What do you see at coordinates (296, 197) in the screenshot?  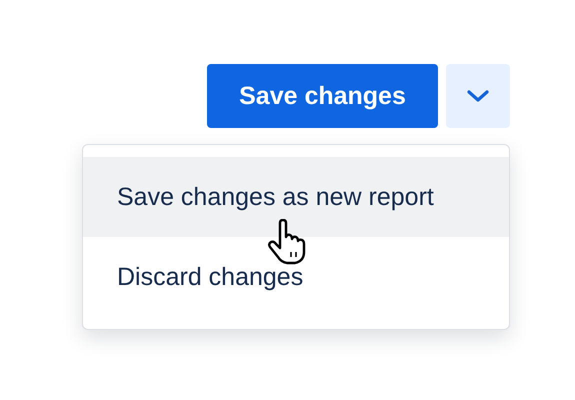 I see `menu-item: Save changes as new report` at bounding box center [296, 197].